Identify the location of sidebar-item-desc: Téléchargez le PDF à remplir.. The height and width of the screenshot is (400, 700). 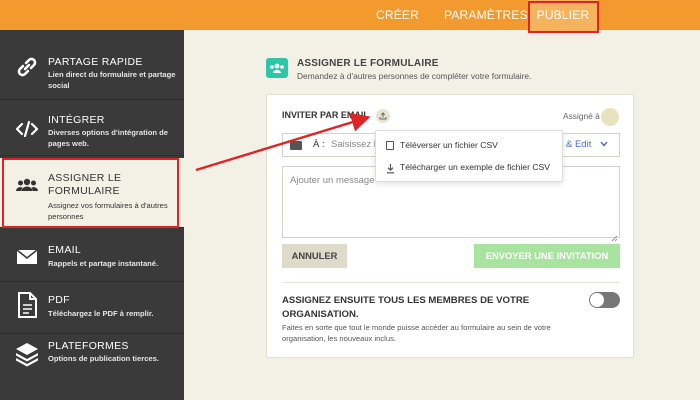
(101, 313).